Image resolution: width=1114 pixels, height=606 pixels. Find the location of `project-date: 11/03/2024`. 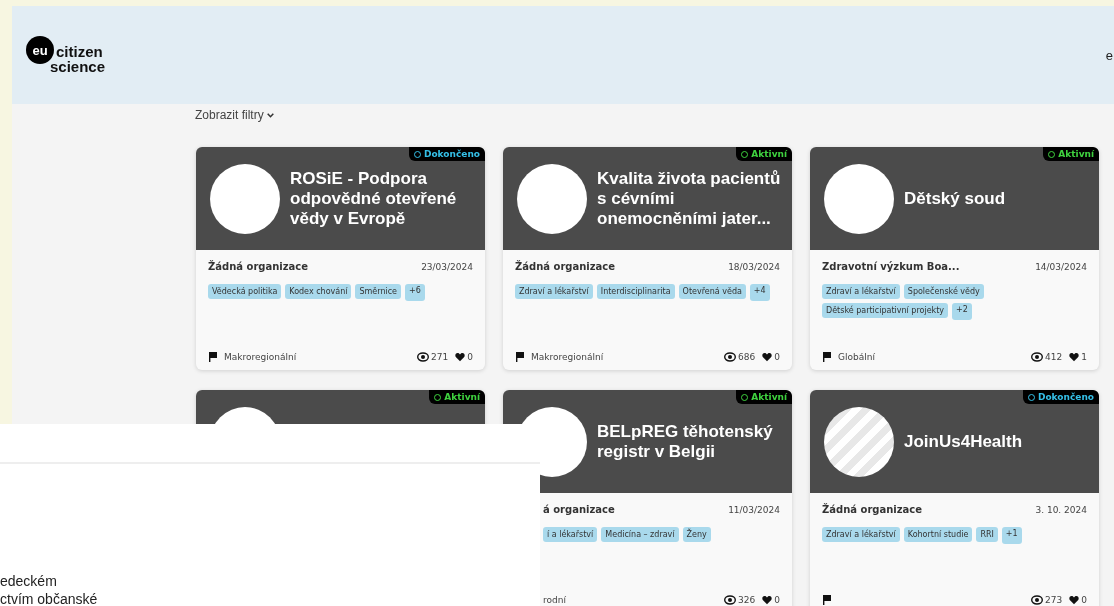

project-date: 11/03/2024 is located at coordinates (754, 509).